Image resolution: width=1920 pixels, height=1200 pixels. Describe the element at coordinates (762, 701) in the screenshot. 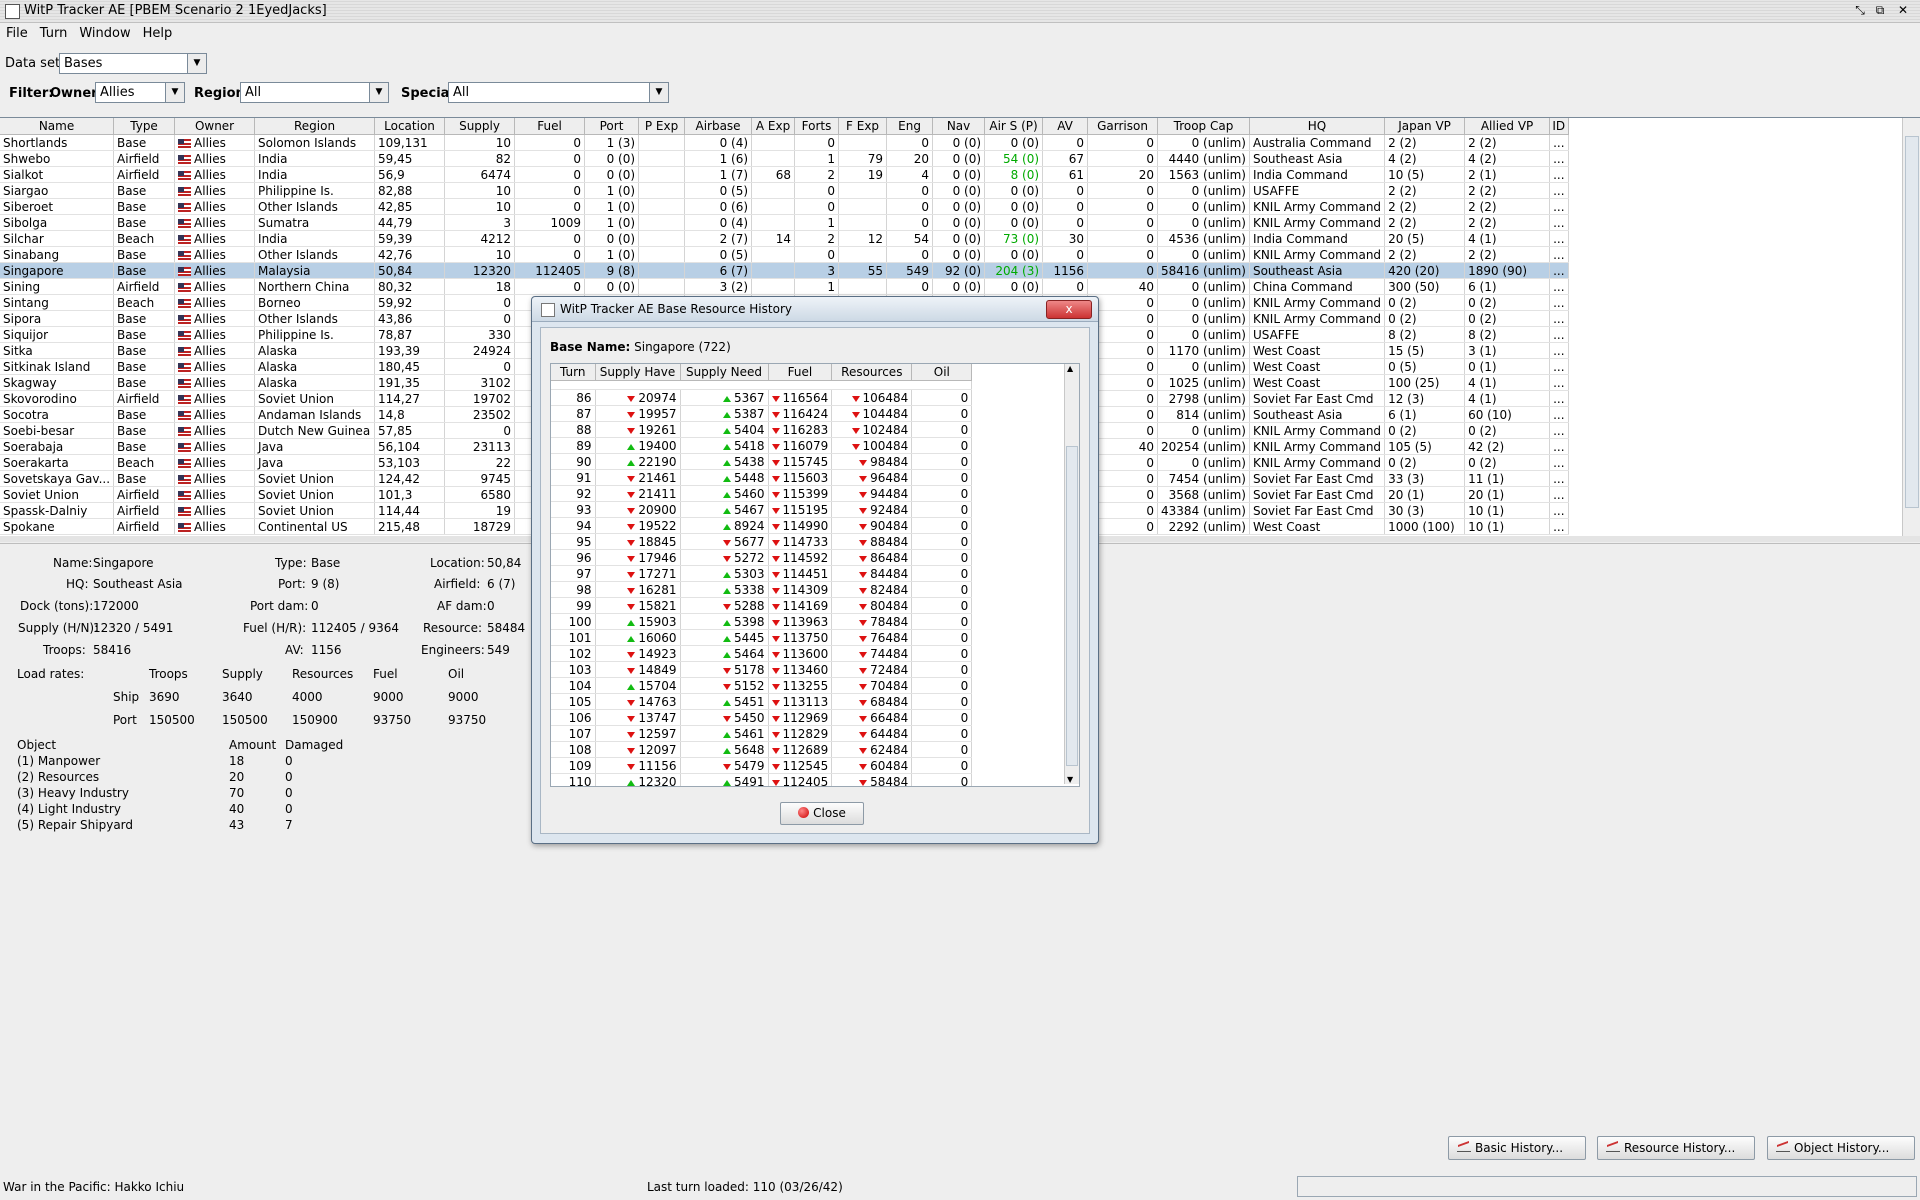

I see `history-row: 105 14763 5451 113113 68484 0` at that location.